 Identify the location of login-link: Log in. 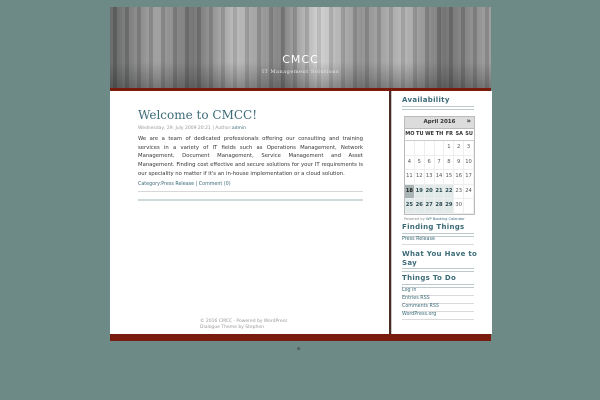
(409, 290).